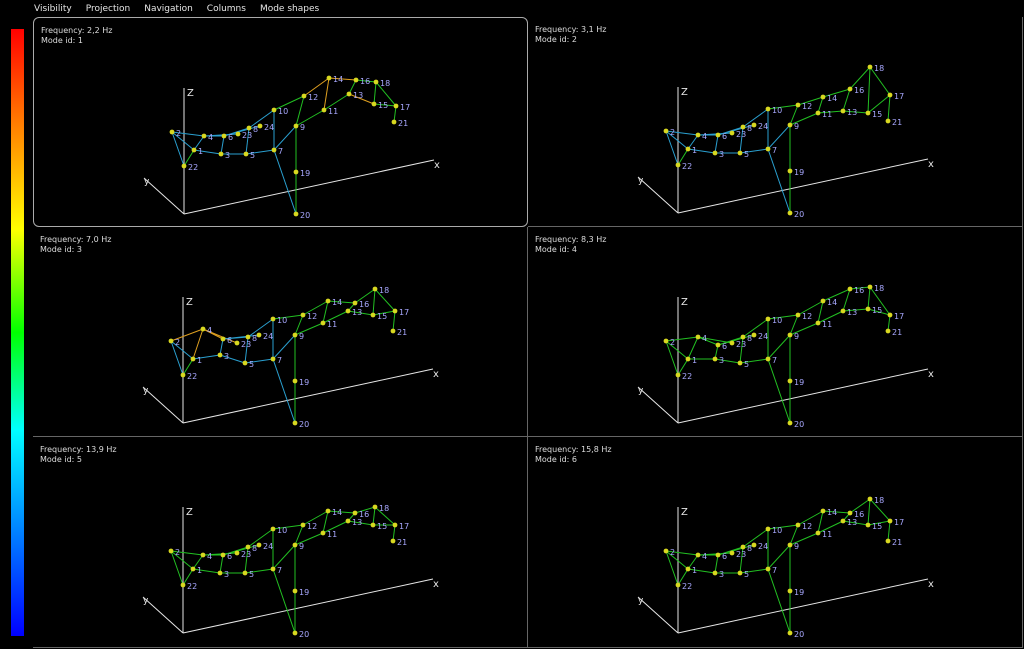 Image resolution: width=1024 pixels, height=649 pixels. I want to click on menu-visibility: Visibility, so click(53, 9).